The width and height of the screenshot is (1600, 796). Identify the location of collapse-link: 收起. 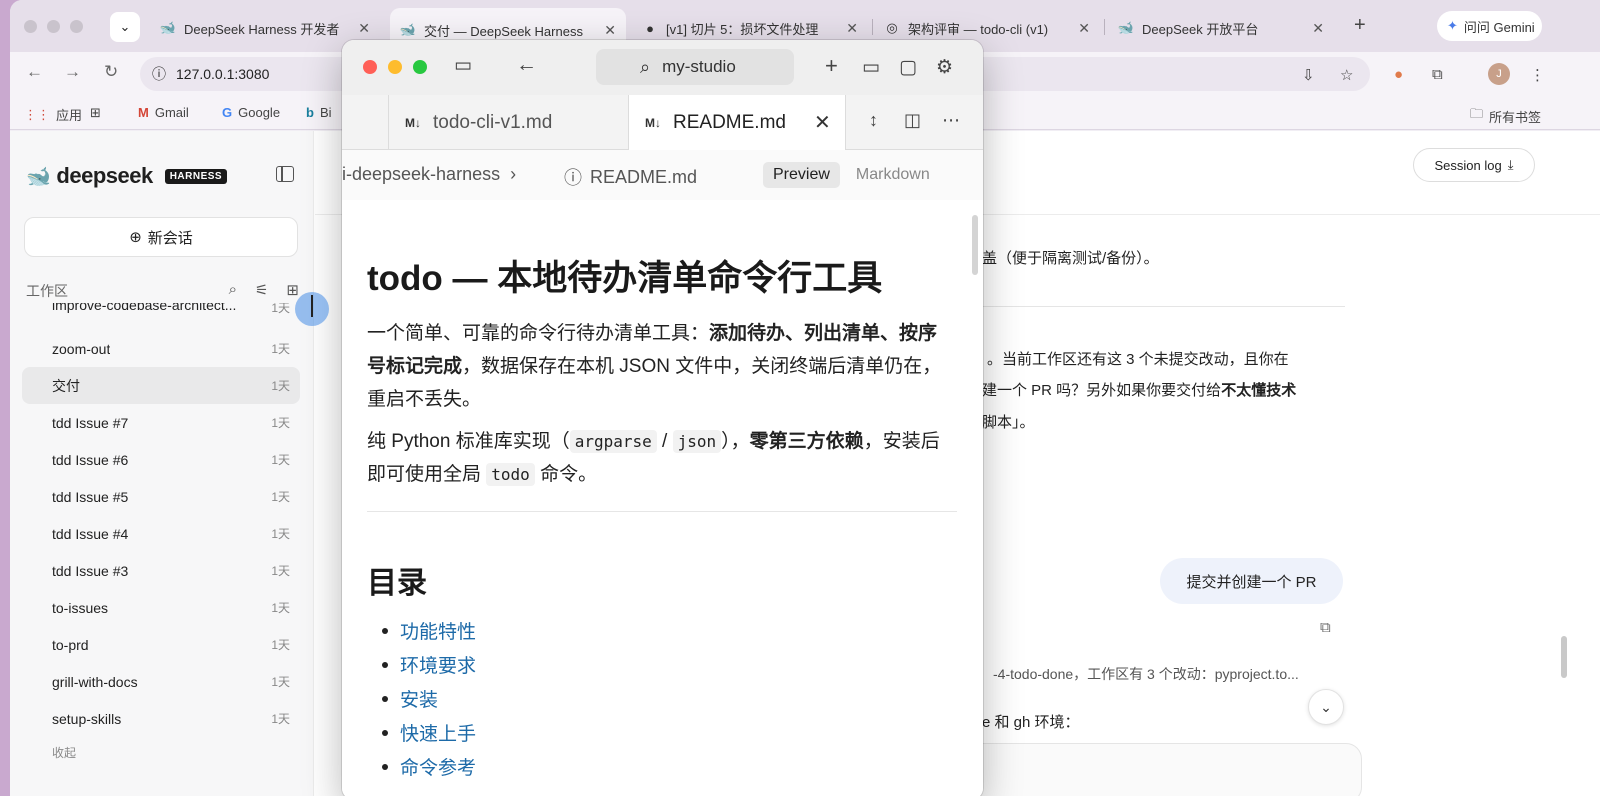
(64, 752).